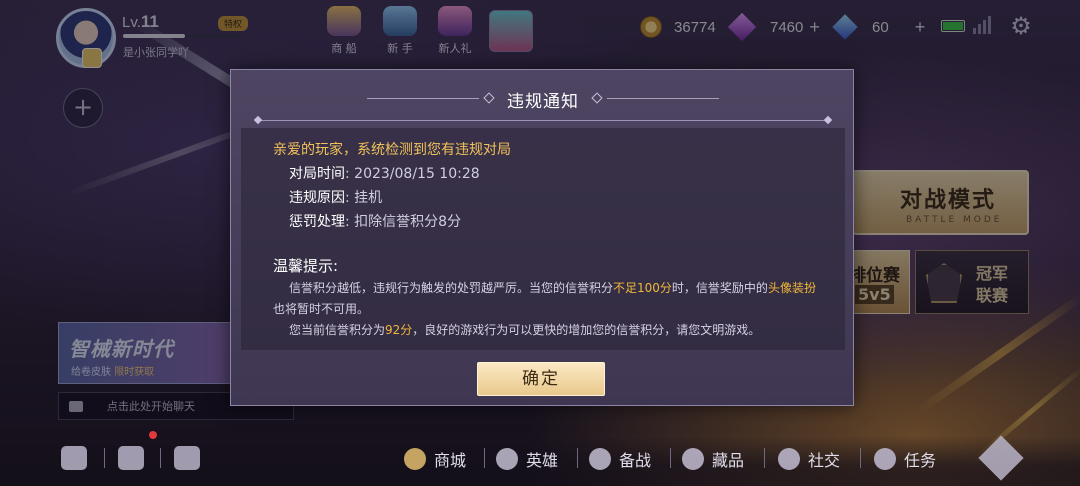 This screenshot has height=486, width=1080. I want to click on ranked-match-button: 排位赛 5v5, so click(878, 282).